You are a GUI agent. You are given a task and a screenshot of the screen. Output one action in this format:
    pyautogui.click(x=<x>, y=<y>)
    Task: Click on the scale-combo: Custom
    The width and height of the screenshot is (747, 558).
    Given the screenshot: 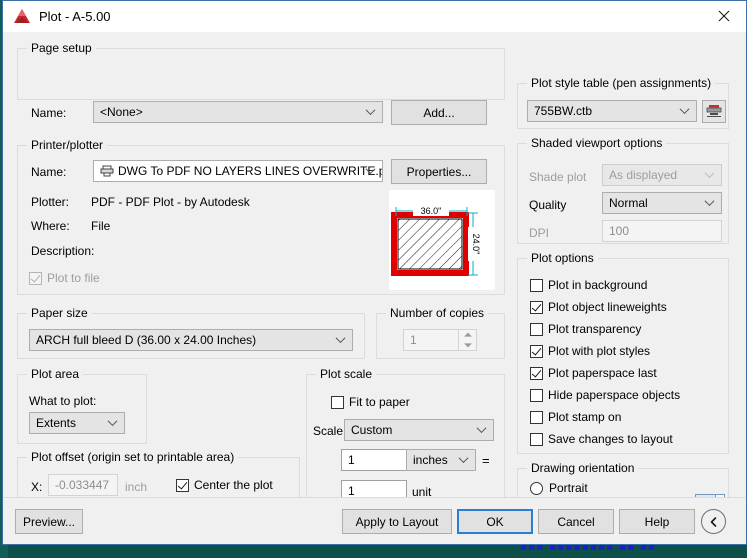 What is the action you would take?
    pyautogui.click(x=419, y=430)
    